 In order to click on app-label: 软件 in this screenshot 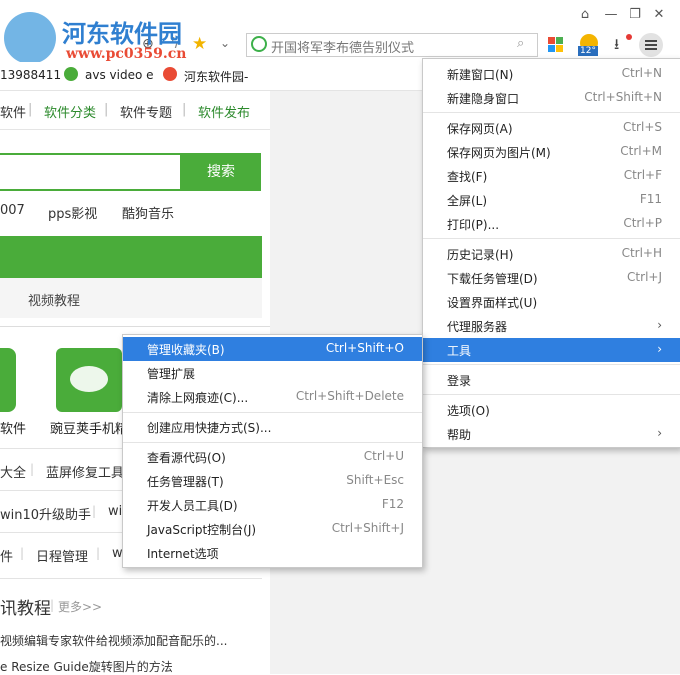, I will do `click(13, 427)`.